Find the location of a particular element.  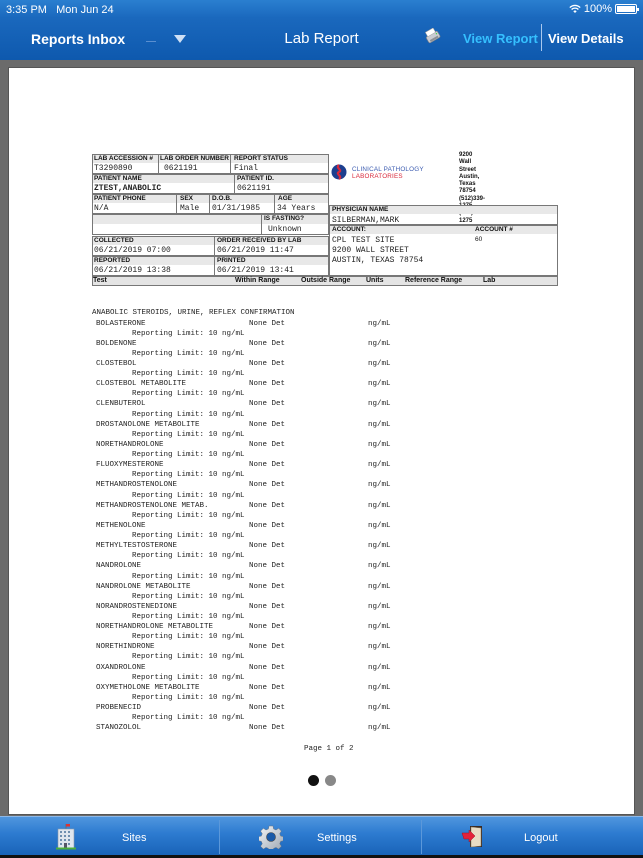

view-report-tab: View Report is located at coordinates (500, 38).